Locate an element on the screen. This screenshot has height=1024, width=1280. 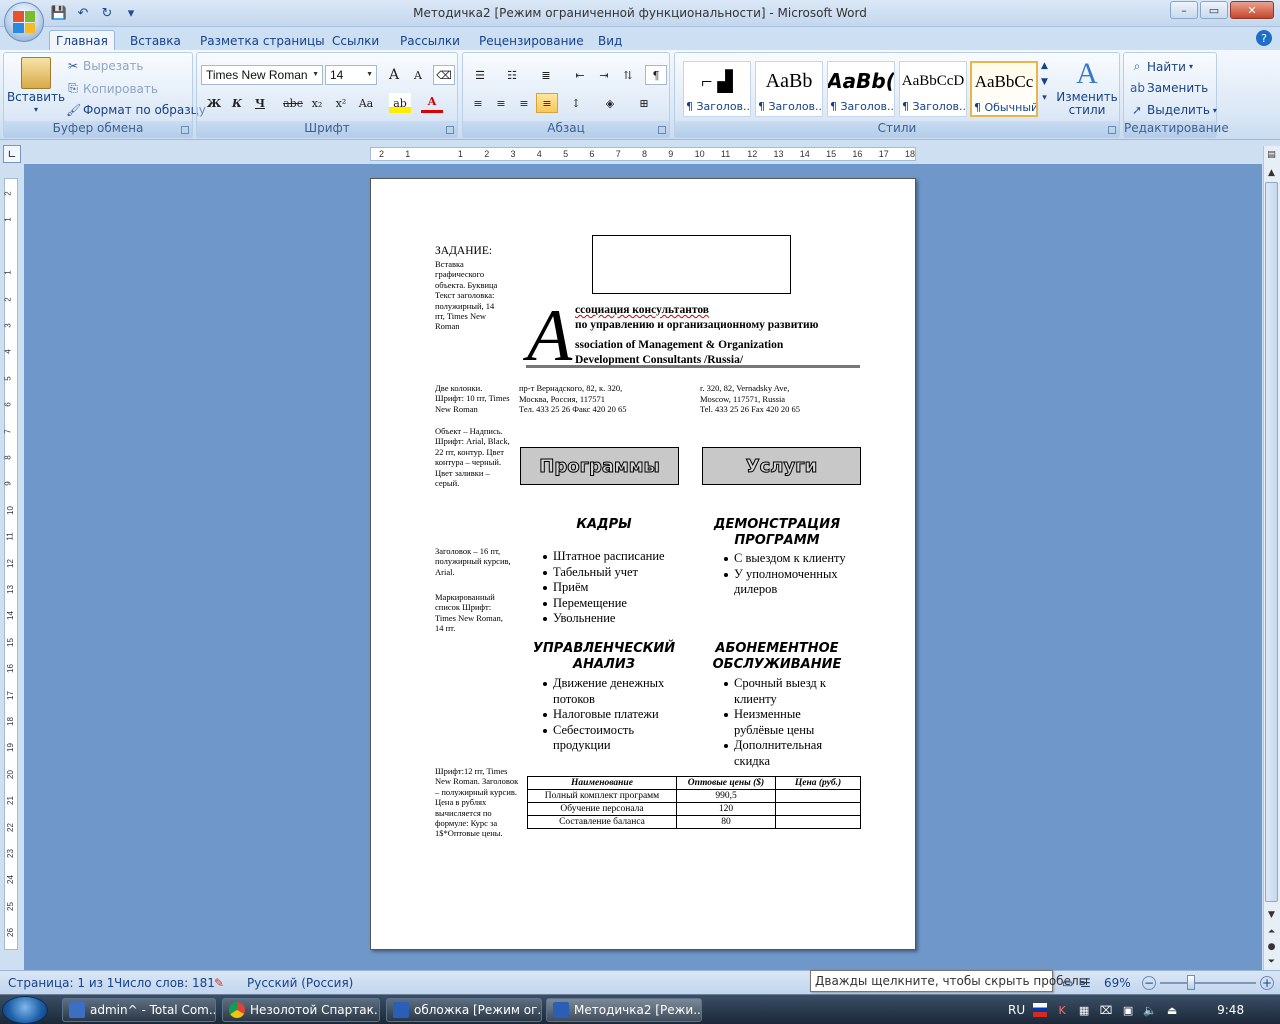
tab-insert: Вставка is located at coordinates (155, 40).